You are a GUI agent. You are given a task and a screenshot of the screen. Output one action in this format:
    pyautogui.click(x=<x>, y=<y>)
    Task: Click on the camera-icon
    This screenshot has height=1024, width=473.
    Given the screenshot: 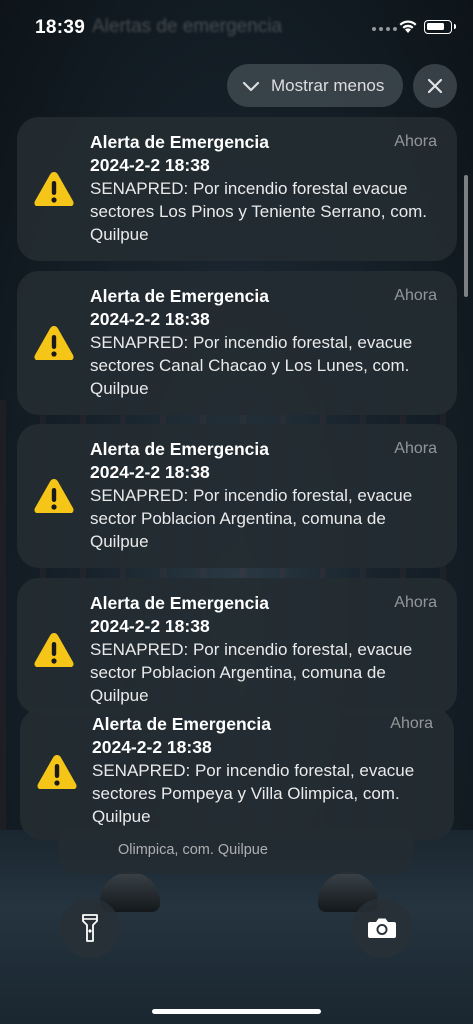 What is the action you would take?
    pyautogui.click(x=382, y=928)
    